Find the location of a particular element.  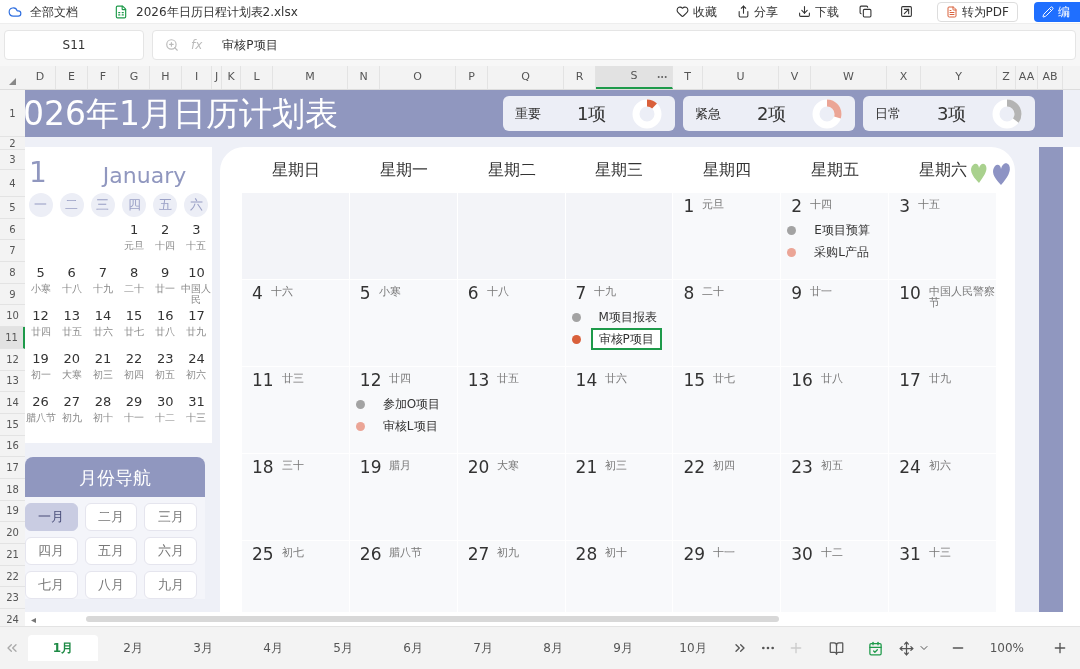

lunar-date: 腊八节 is located at coordinates (406, 552).